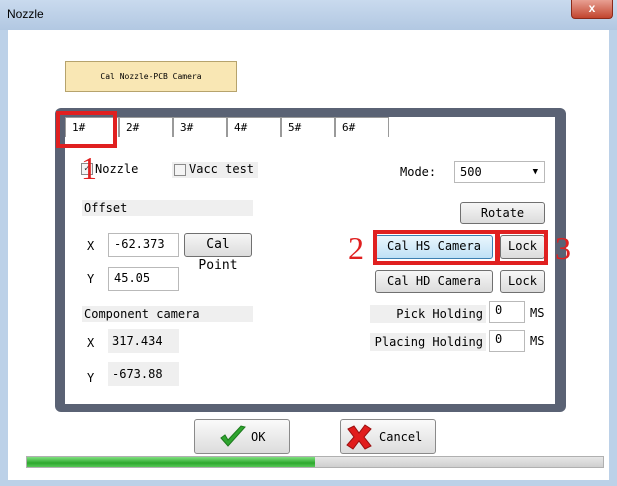  What do you see at coordinates (359, 437) in the screenshot?
I see `red-x-icon` at bounding box center [359, 437].